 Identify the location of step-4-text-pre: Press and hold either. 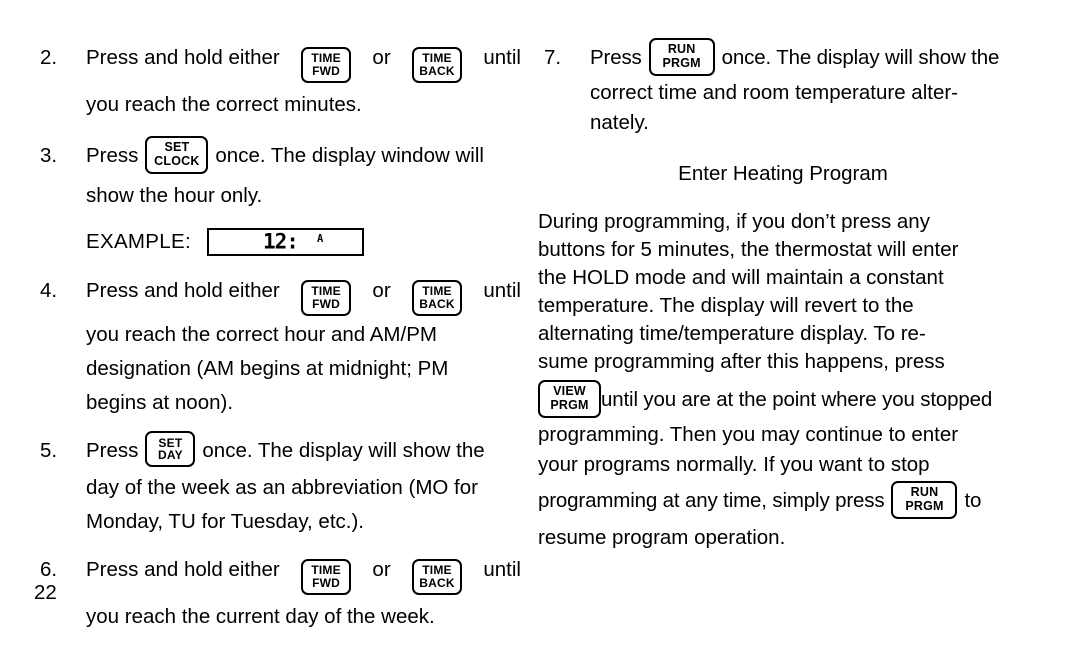
(183, 290).